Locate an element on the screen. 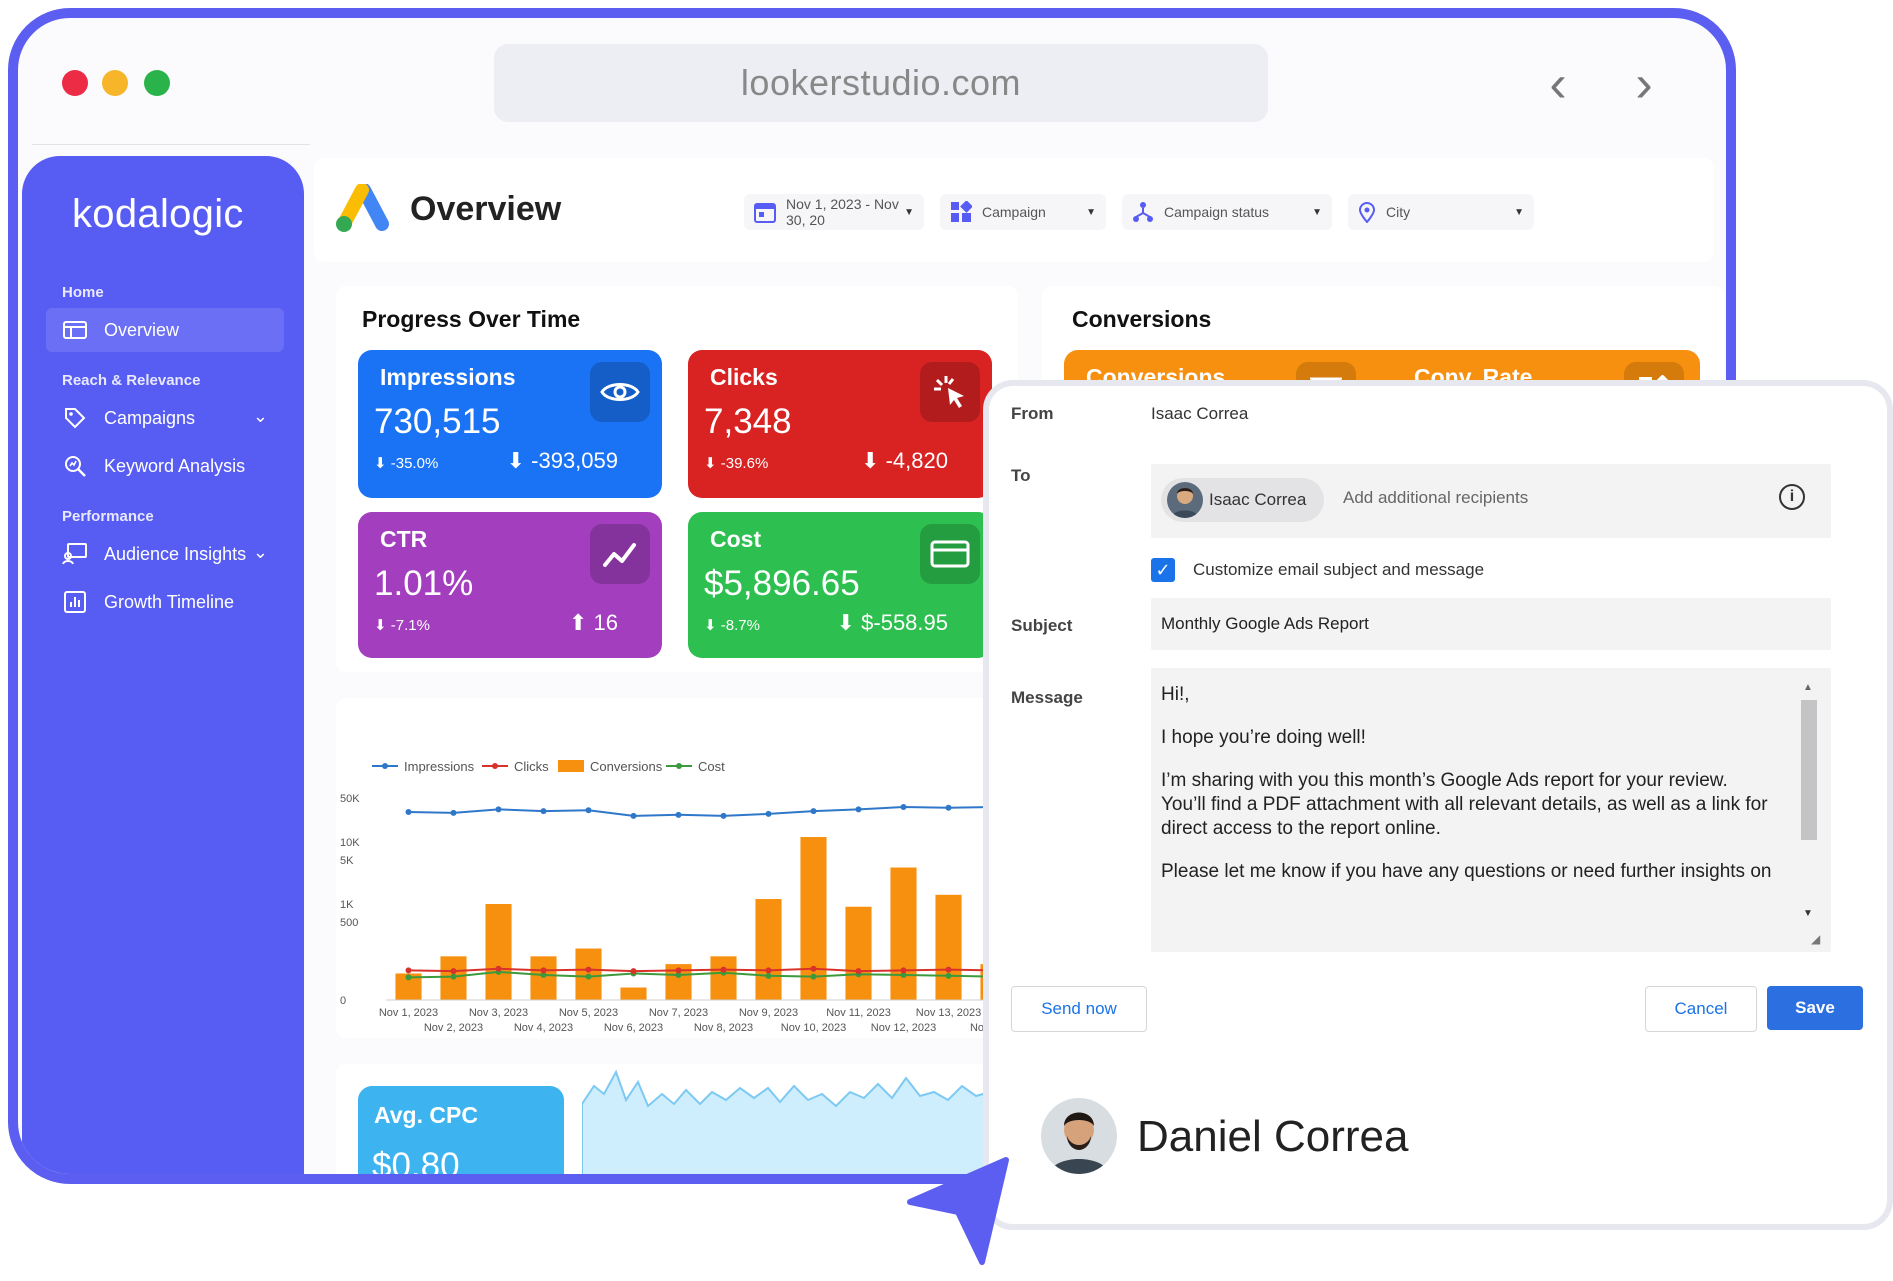 This screenshot has height=1281, width=1893. kpi-cost: Cost $5,896.65 ⬇ -8.7% ⬇ $-558.95 is located at coordinates (840, 585).